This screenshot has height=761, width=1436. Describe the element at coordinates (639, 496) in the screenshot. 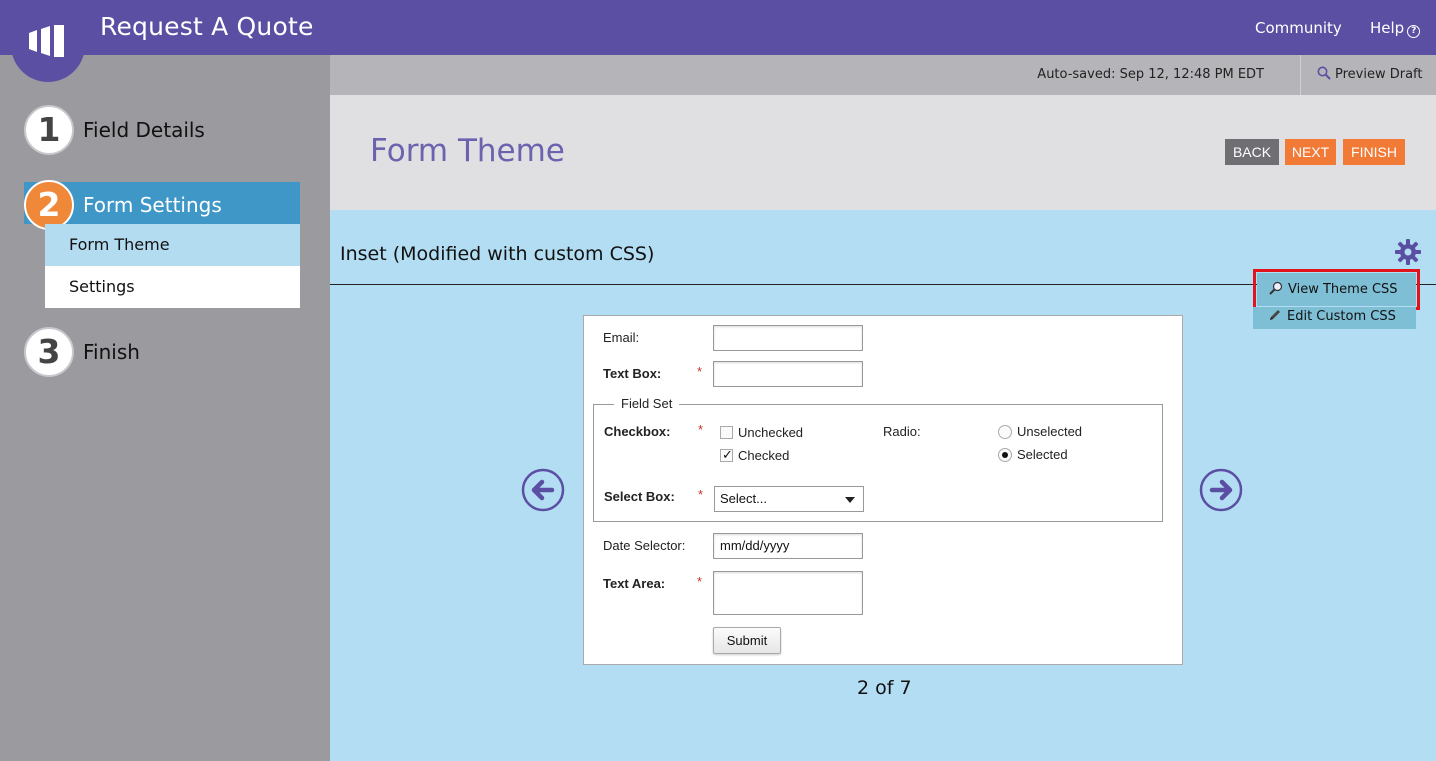

I see `selectbox-label: Select Box:` at that location.